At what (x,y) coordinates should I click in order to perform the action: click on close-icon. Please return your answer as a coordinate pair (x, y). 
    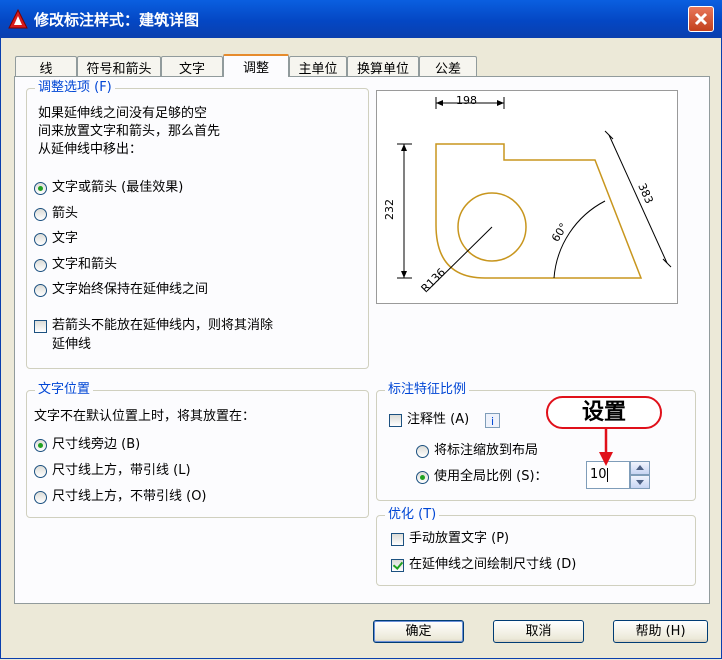
    Looking at the image, I should click on (701, 19).